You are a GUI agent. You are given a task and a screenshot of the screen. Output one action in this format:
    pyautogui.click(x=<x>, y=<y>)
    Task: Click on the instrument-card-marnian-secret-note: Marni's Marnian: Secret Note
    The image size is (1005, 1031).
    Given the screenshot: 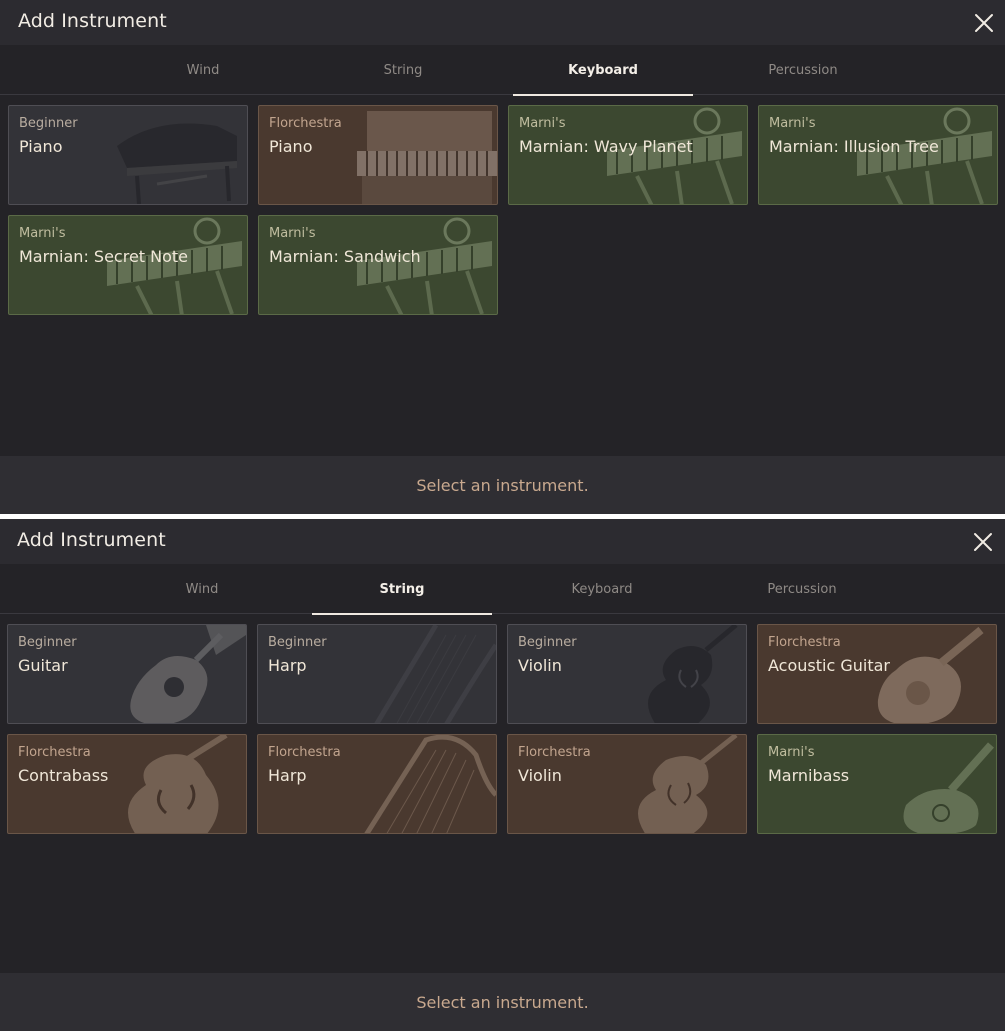 What is the action you would take?
    pyautogui.click(x=128, y=265)
    